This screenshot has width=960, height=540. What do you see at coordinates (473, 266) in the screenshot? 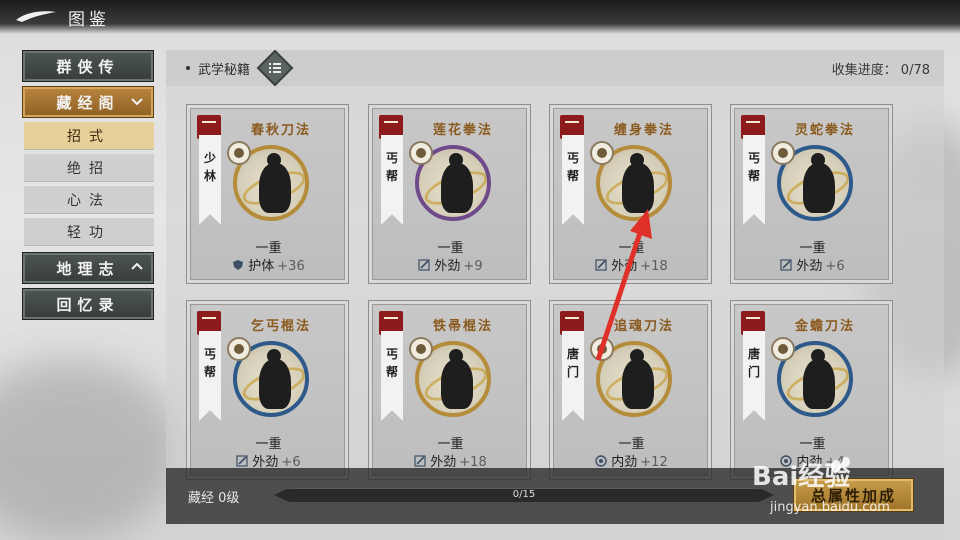
I see `stat-bonus: +9` at bounding box center [473, 266].